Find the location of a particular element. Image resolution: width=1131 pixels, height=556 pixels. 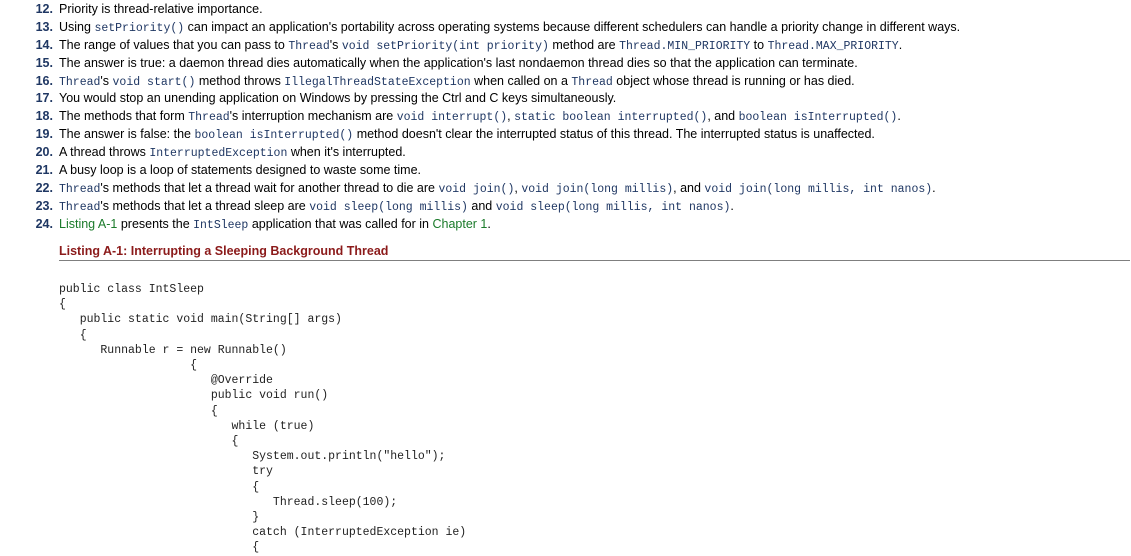

item-number: 13. is located at coordinates (44, 26).